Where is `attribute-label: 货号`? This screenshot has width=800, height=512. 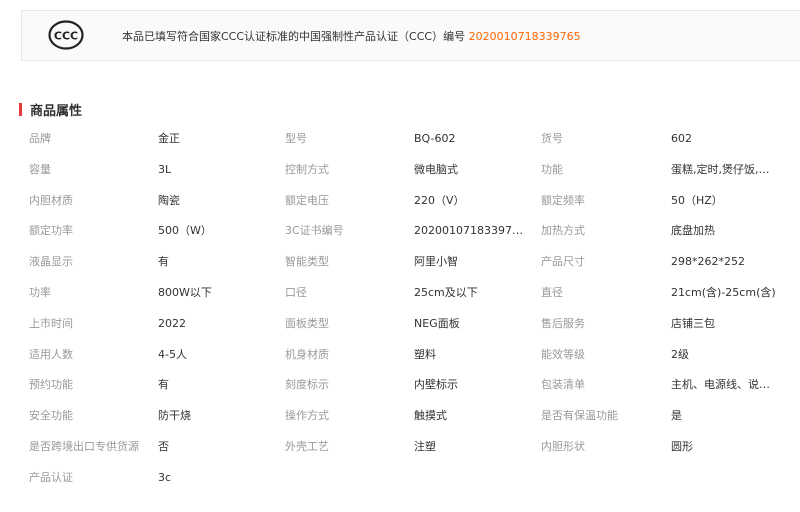 attribute-label: 货号 is located at coordinates (552, 138).